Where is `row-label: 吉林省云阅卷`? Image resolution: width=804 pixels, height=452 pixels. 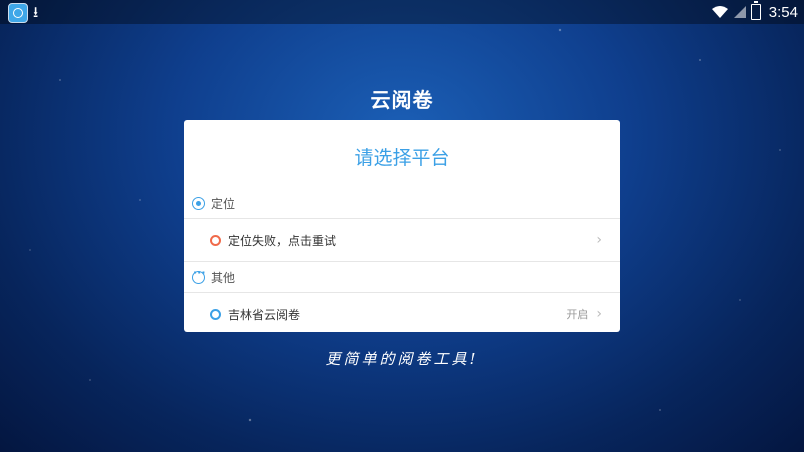 row-label: 吉林省云阅卷 is located at coordinates (264, 314).